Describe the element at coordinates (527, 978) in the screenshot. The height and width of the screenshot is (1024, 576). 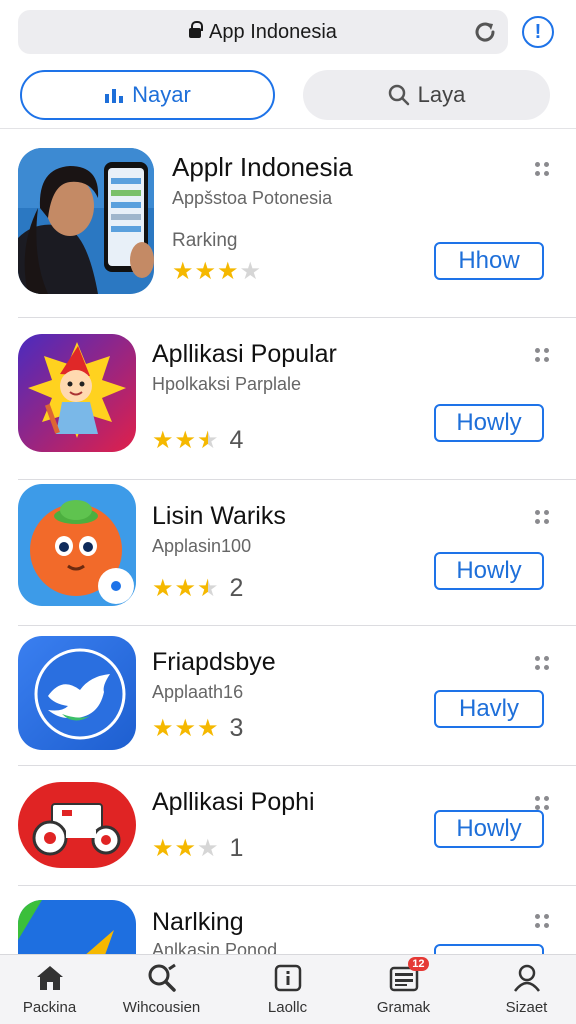
I see `profile-icon` at that location.